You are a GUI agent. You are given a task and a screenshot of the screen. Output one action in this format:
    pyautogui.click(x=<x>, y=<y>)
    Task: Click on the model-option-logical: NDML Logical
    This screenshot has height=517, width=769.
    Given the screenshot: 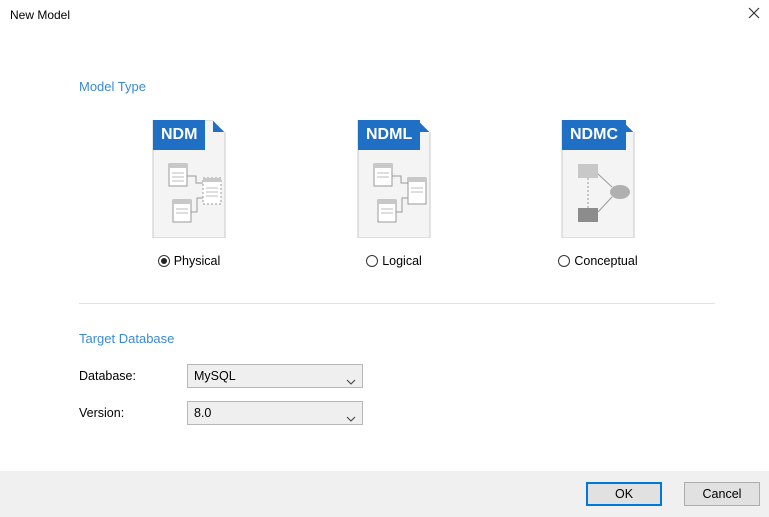 What is the action you would take?
    pyautogui.click(x=394, y=195)
    